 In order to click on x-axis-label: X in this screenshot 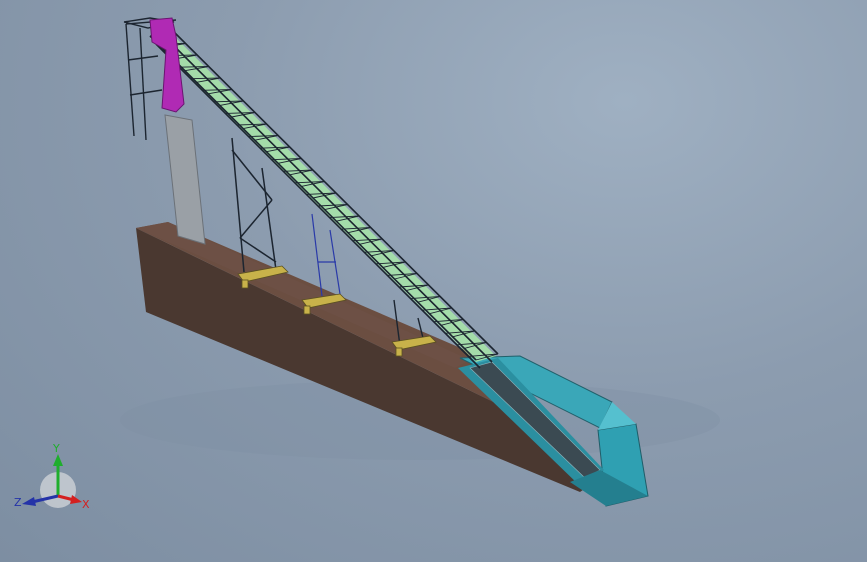, I will do `click(86, 504)`.